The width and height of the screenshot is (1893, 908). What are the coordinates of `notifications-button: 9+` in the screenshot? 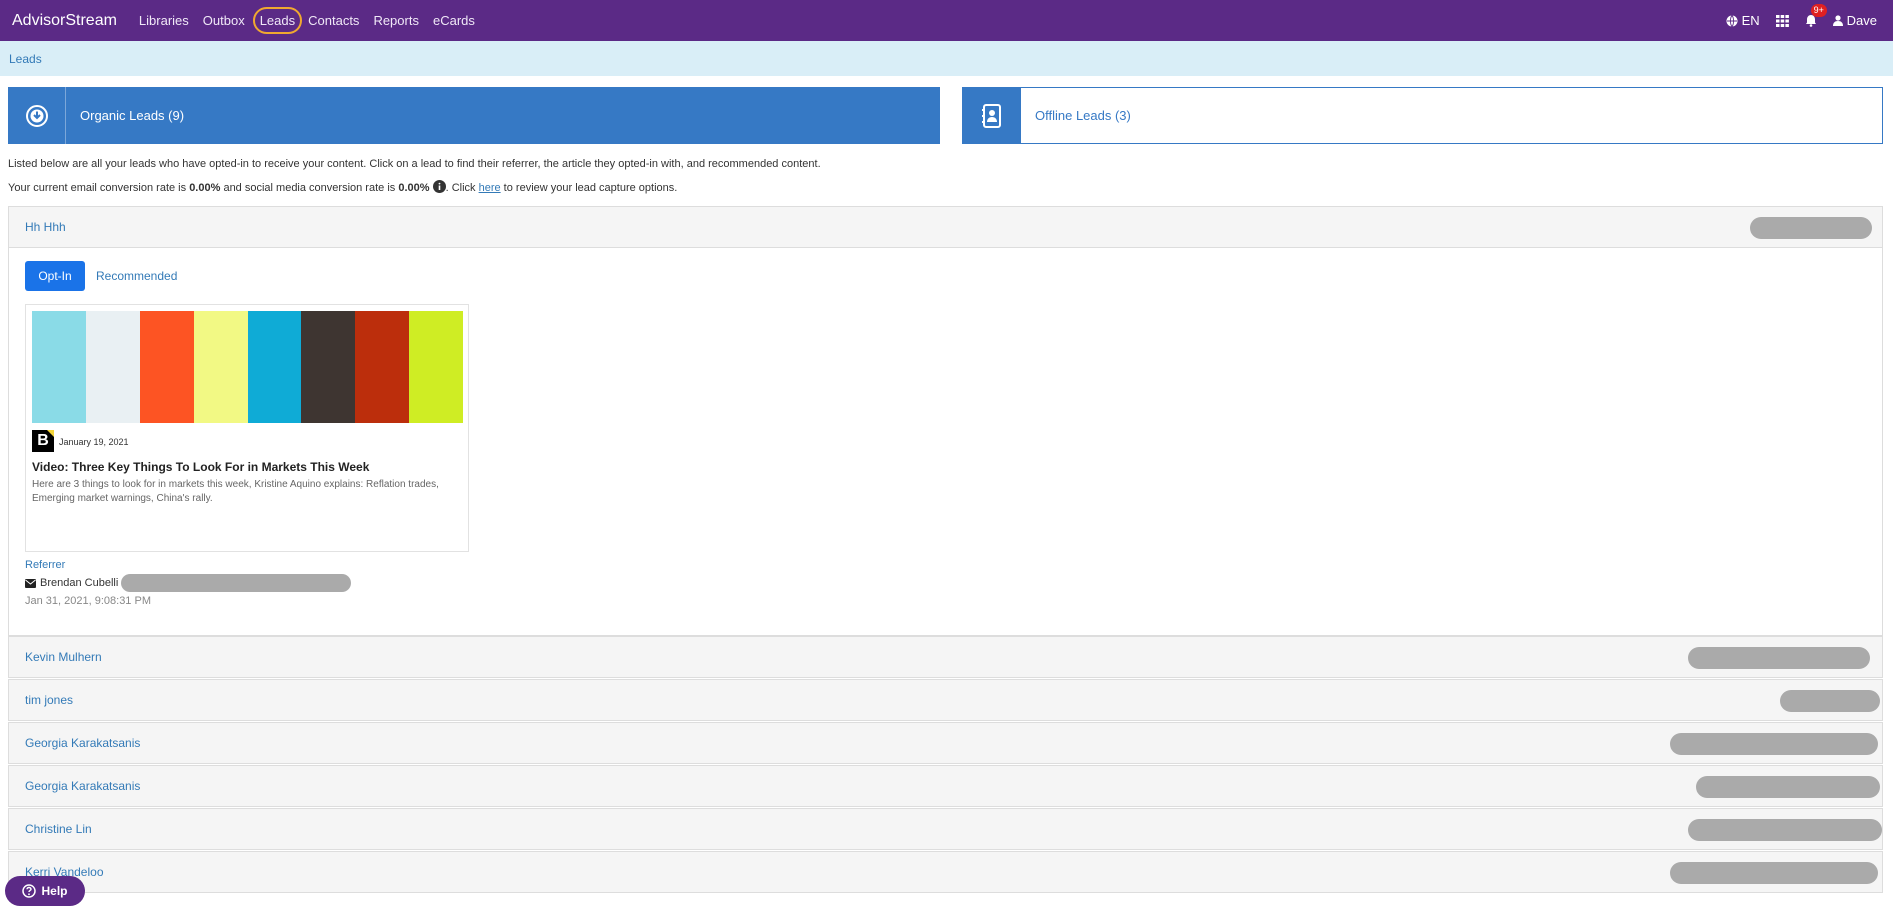 It's located at (1816, 15).